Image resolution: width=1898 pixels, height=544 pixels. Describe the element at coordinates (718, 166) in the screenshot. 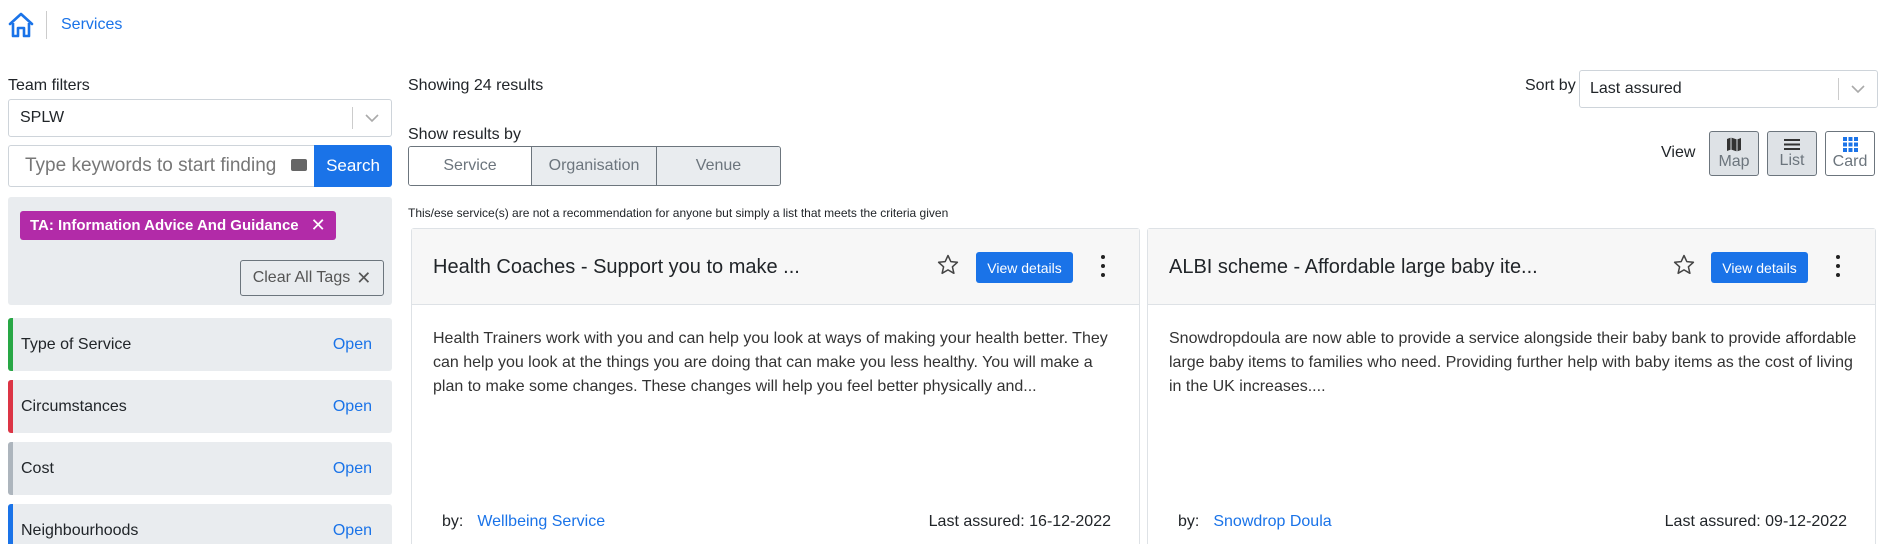

I see `show-by-venue: Venue` at that location.